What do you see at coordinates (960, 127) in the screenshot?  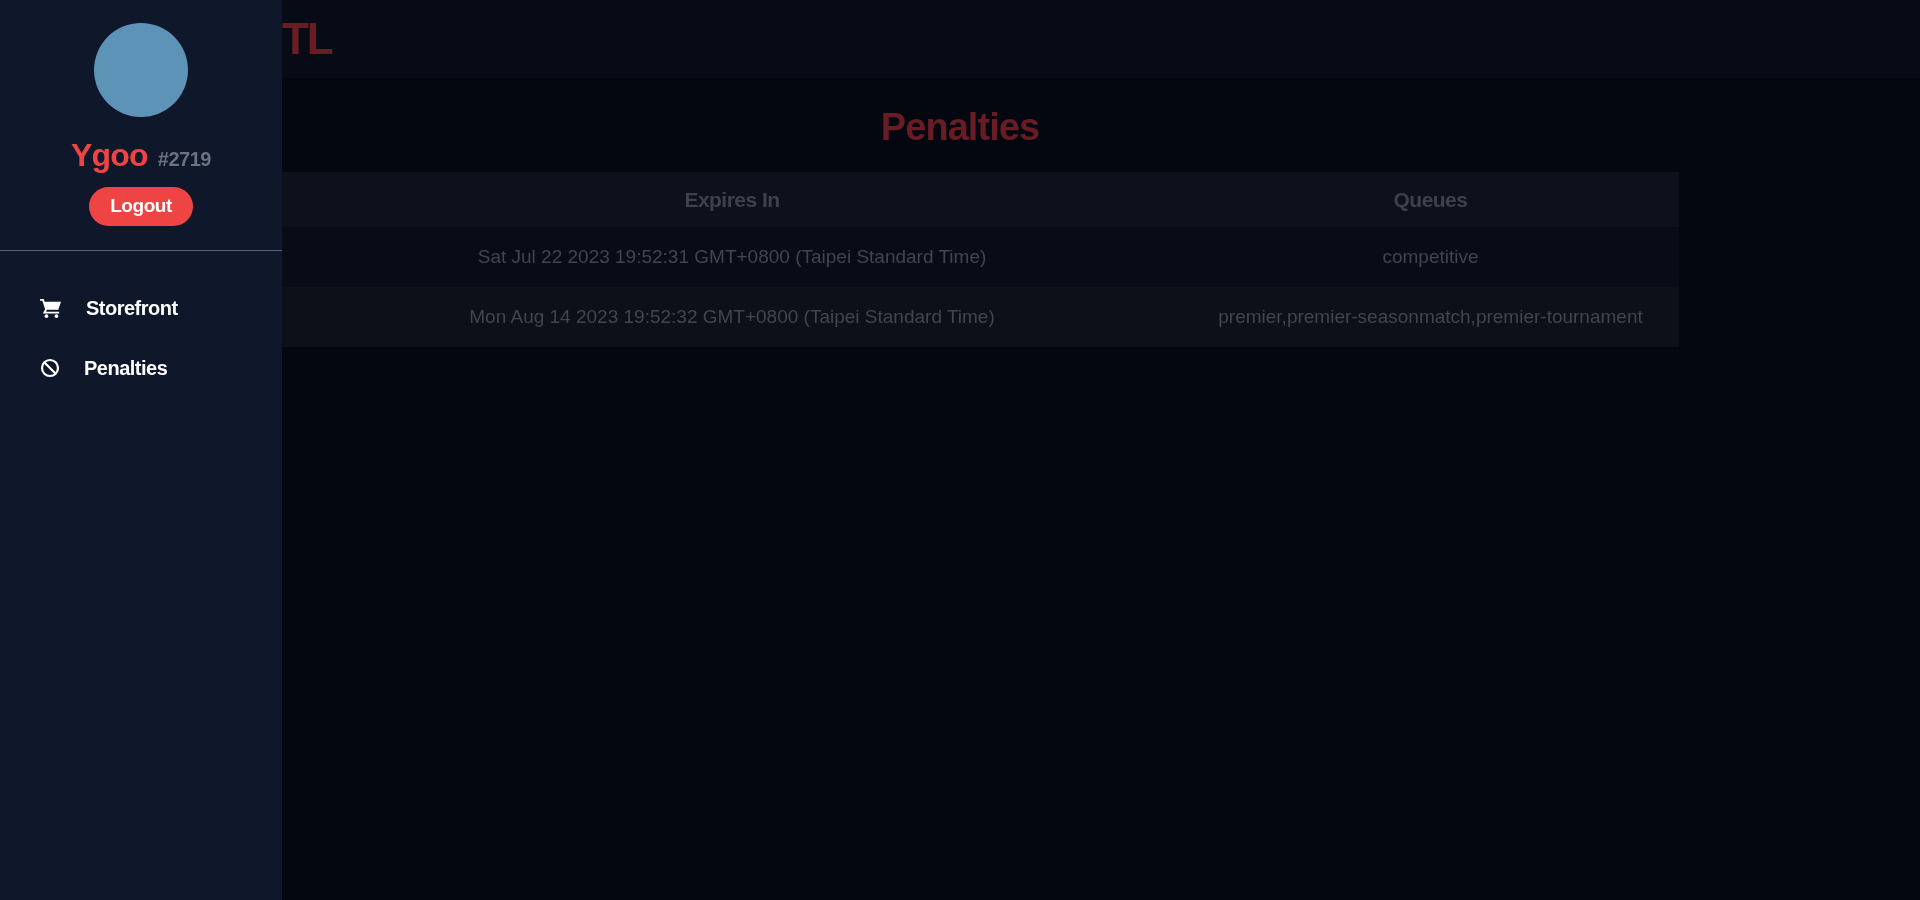 I see `page-title: Penalties` at bounding box center [960, 127].